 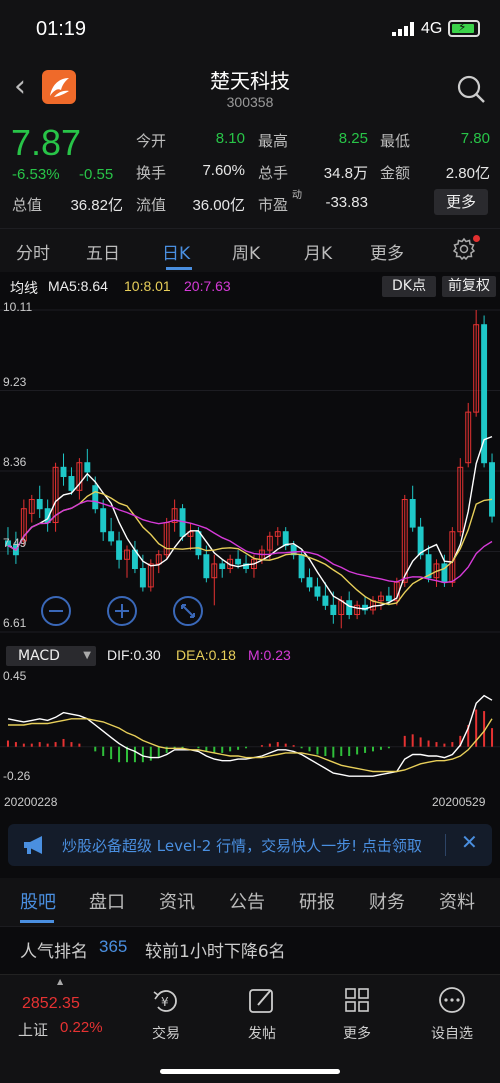 What do you see at coordinates (432, 28) in the screenshot?
I see `network-type: 4G` at bounding box center [432, 28].